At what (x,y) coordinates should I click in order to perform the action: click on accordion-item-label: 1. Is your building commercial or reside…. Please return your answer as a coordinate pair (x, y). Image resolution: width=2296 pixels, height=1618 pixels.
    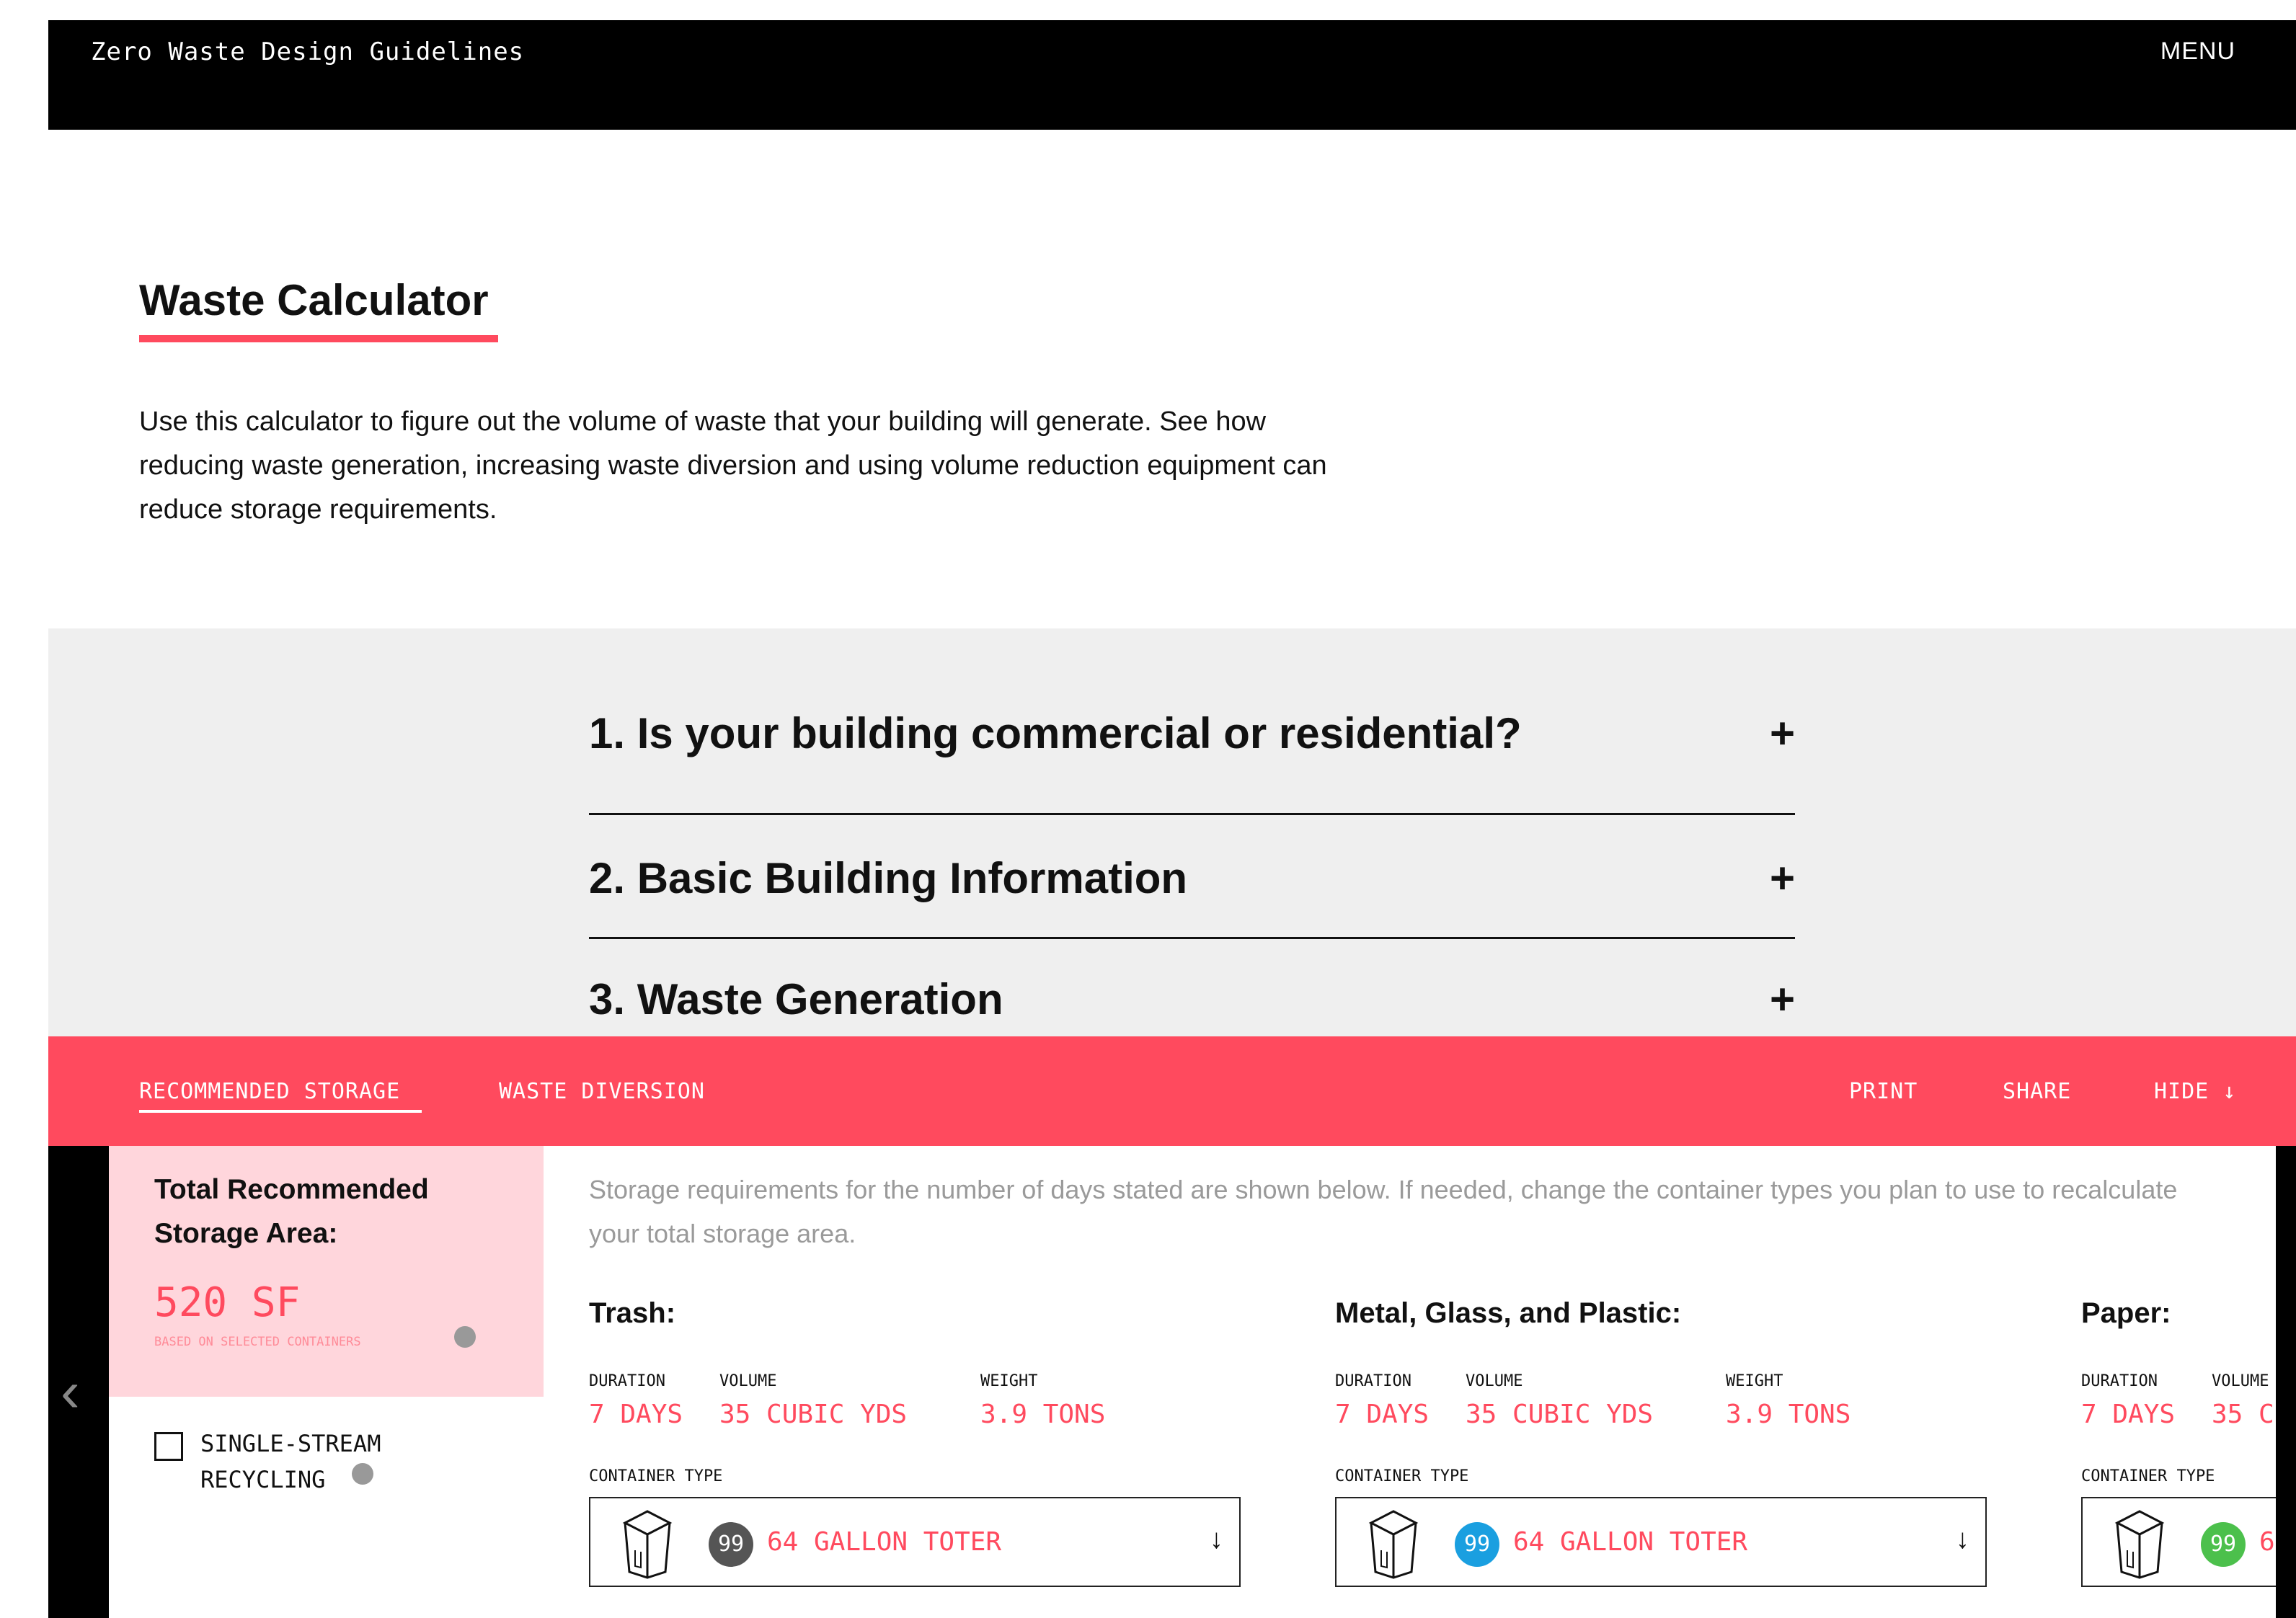
    Looking at the image, I should click on (1055, 733).